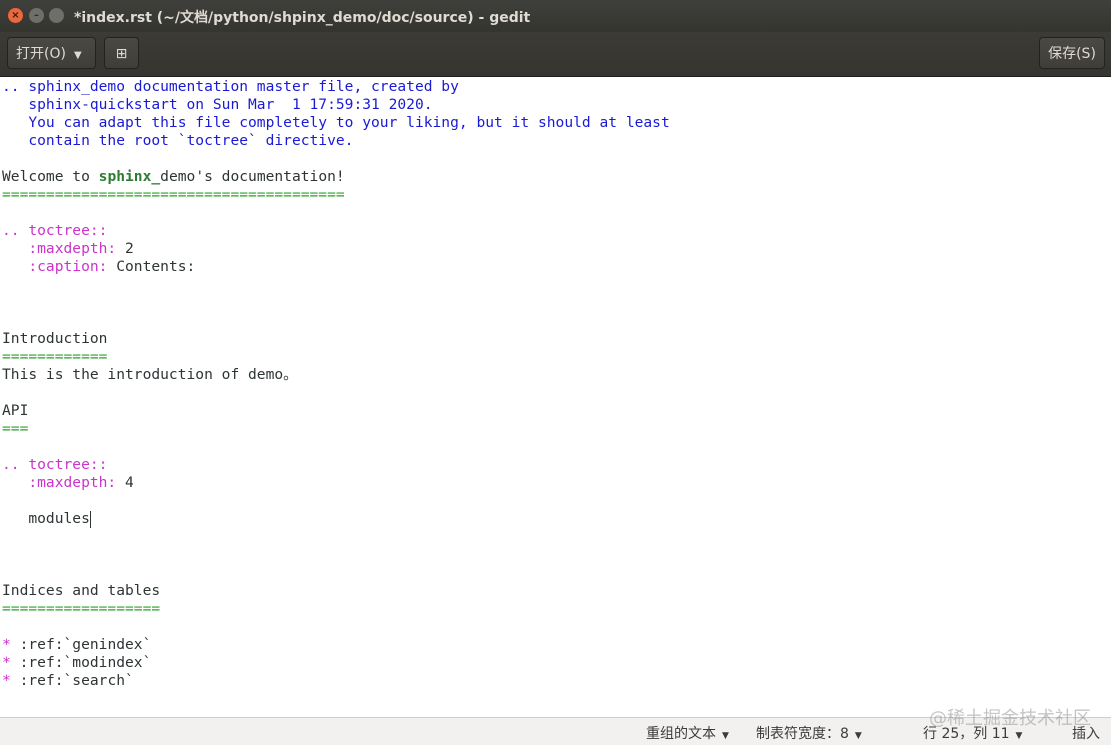  Describe the element at coordinates (15, 15) in the screenshot. I see `close-window-button: ×` at that location.